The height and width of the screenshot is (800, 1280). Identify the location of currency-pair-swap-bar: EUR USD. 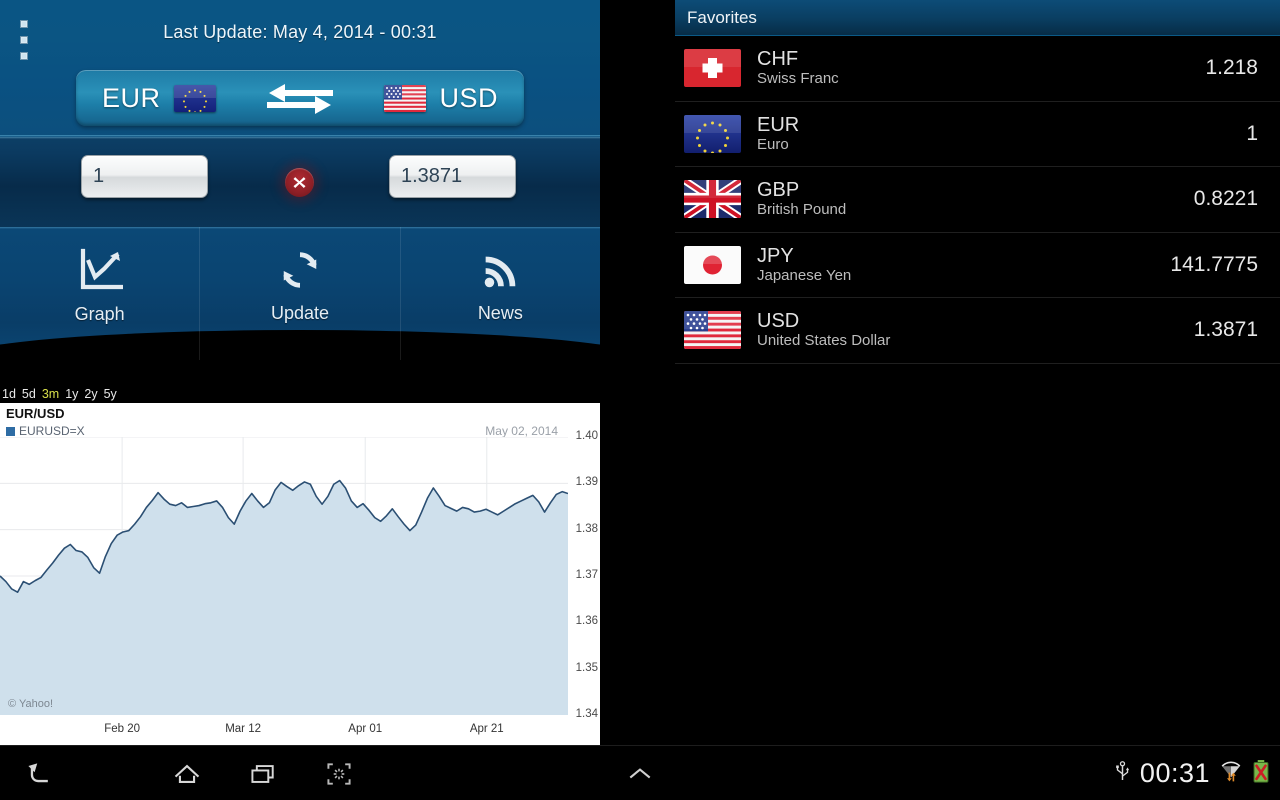
(300, 98).